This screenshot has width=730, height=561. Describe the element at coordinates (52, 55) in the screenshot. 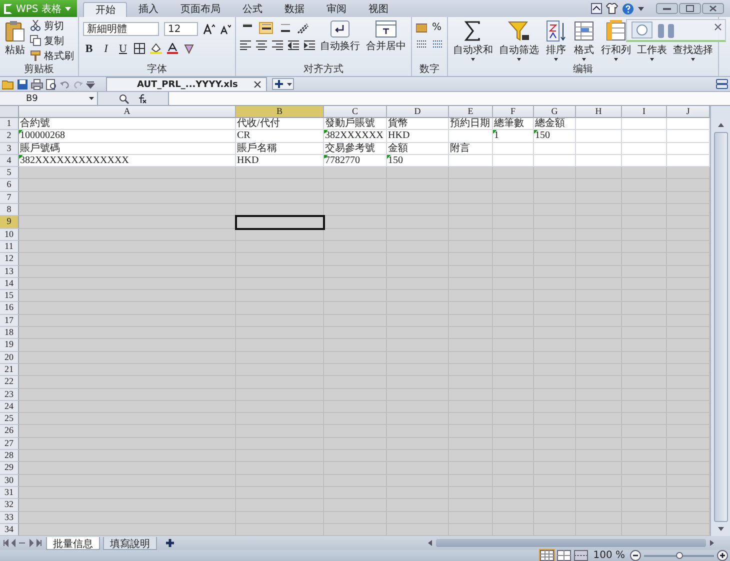

I see `format-painter-button: 格式刷` at that location.